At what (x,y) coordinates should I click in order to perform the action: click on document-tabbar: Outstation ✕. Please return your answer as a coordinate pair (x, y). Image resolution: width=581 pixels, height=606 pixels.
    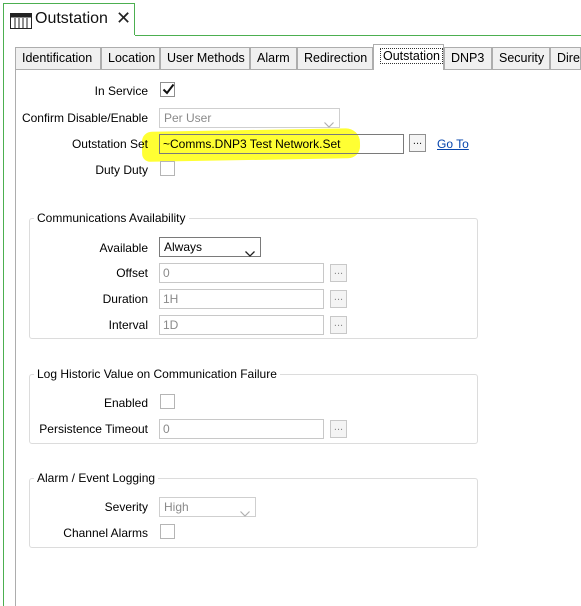
    Looking at the image, I should click on (290, 19).